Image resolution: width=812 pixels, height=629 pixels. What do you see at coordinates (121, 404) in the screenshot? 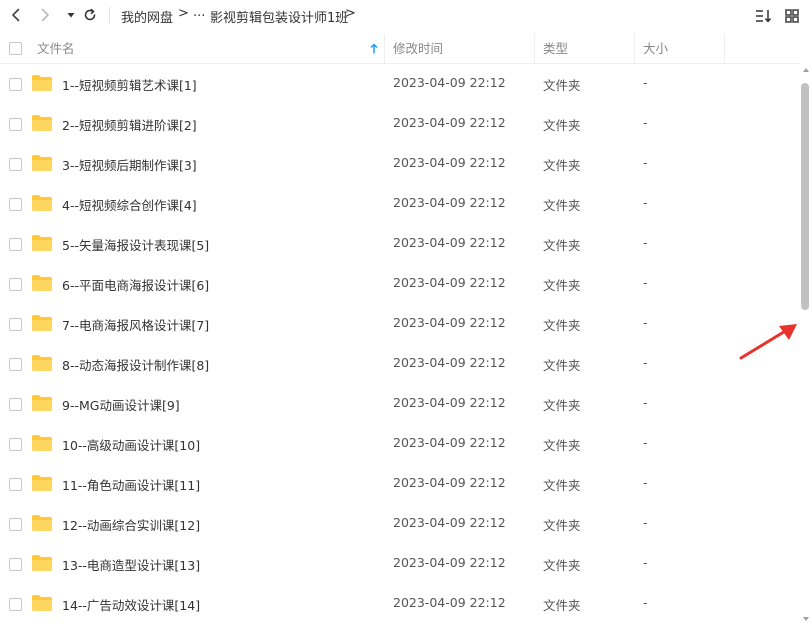
I see `file-name: 9--MG动画设计课[9]` at bounding box center [121, 404].